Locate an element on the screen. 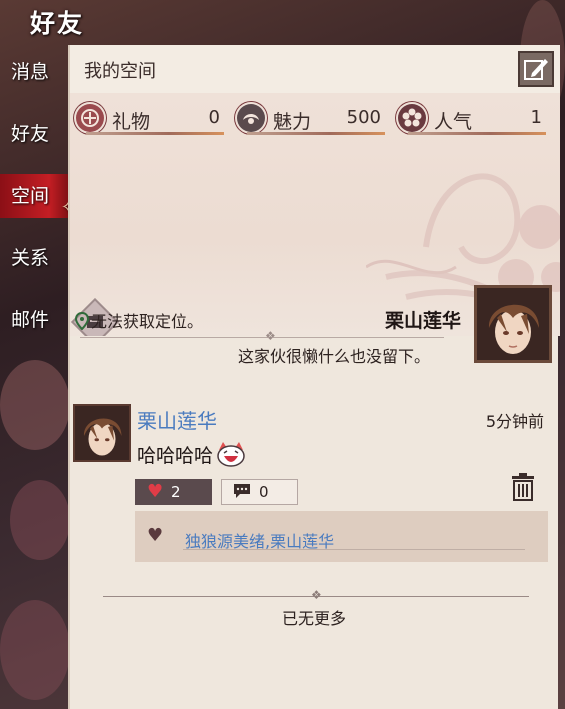 This screenshot has width=565, height=709. nav-item-space: 空间 ✧ is located at coordinates (38, 196).